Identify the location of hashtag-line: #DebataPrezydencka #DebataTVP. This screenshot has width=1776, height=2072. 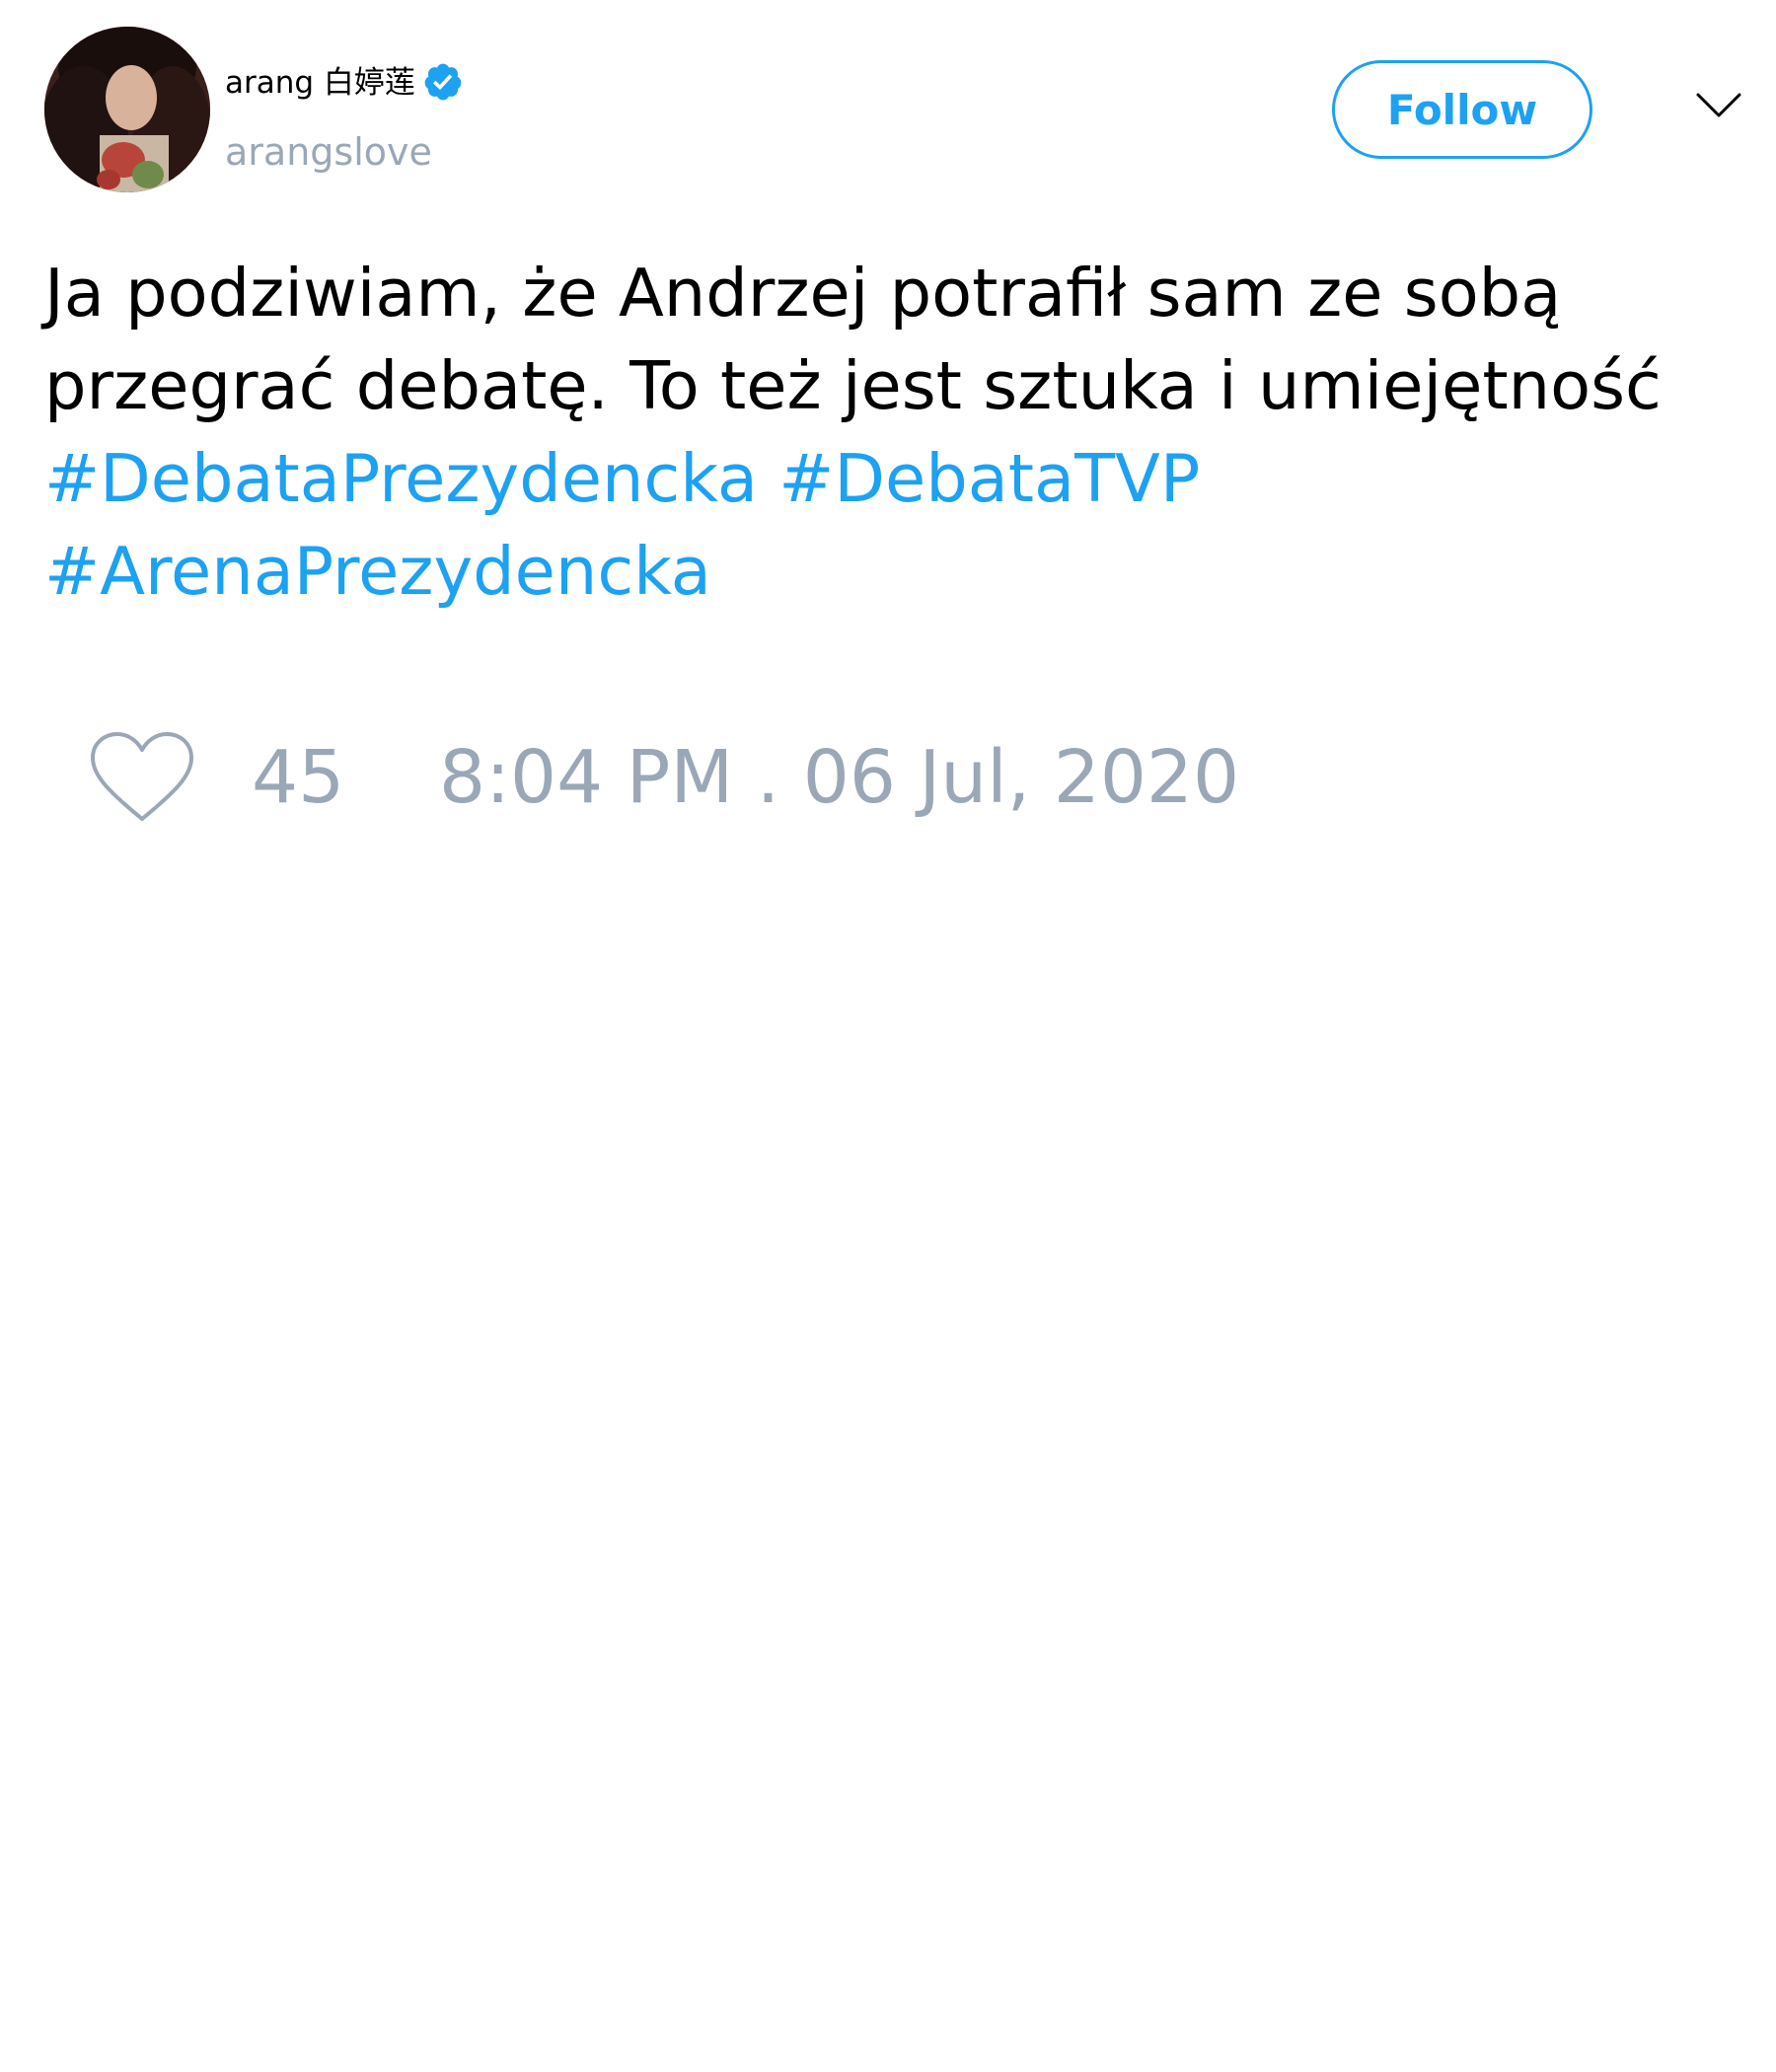
(892, 479).